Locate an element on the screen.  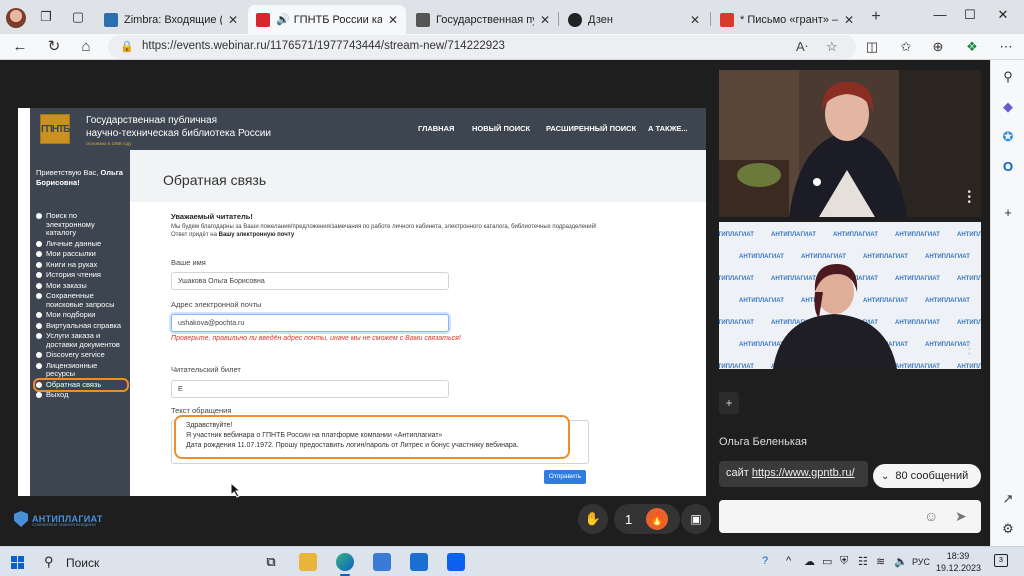
volume-icon: 🔈 is located at coordinates (901, 561).